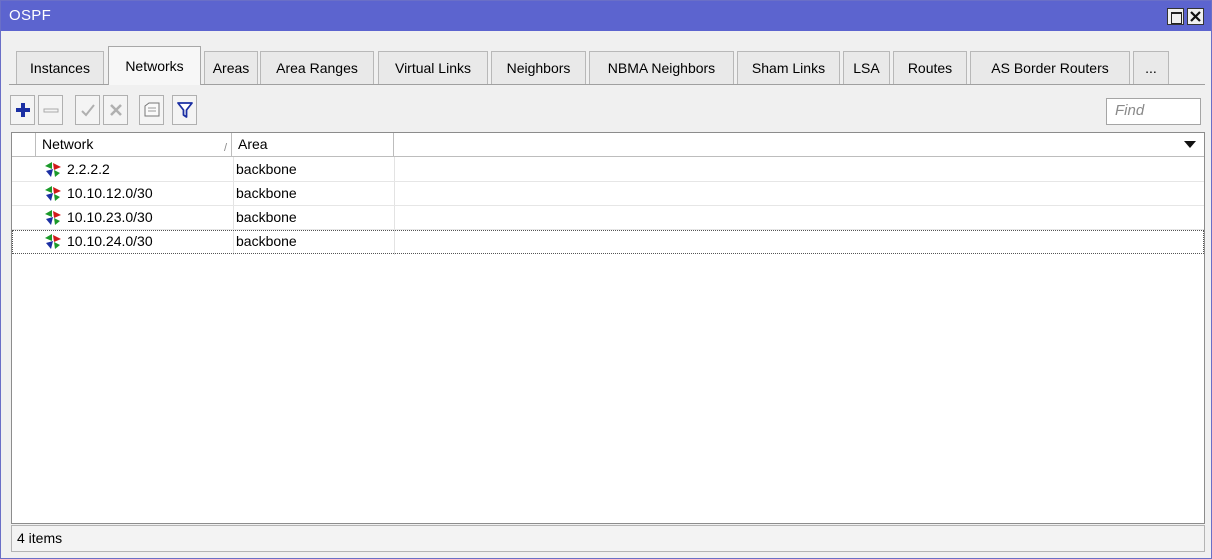  Describe the element at coordinates (608, 242) in the screenshot. I see `table-row-selected: 10.10.24.0/30 backbone` at that location.